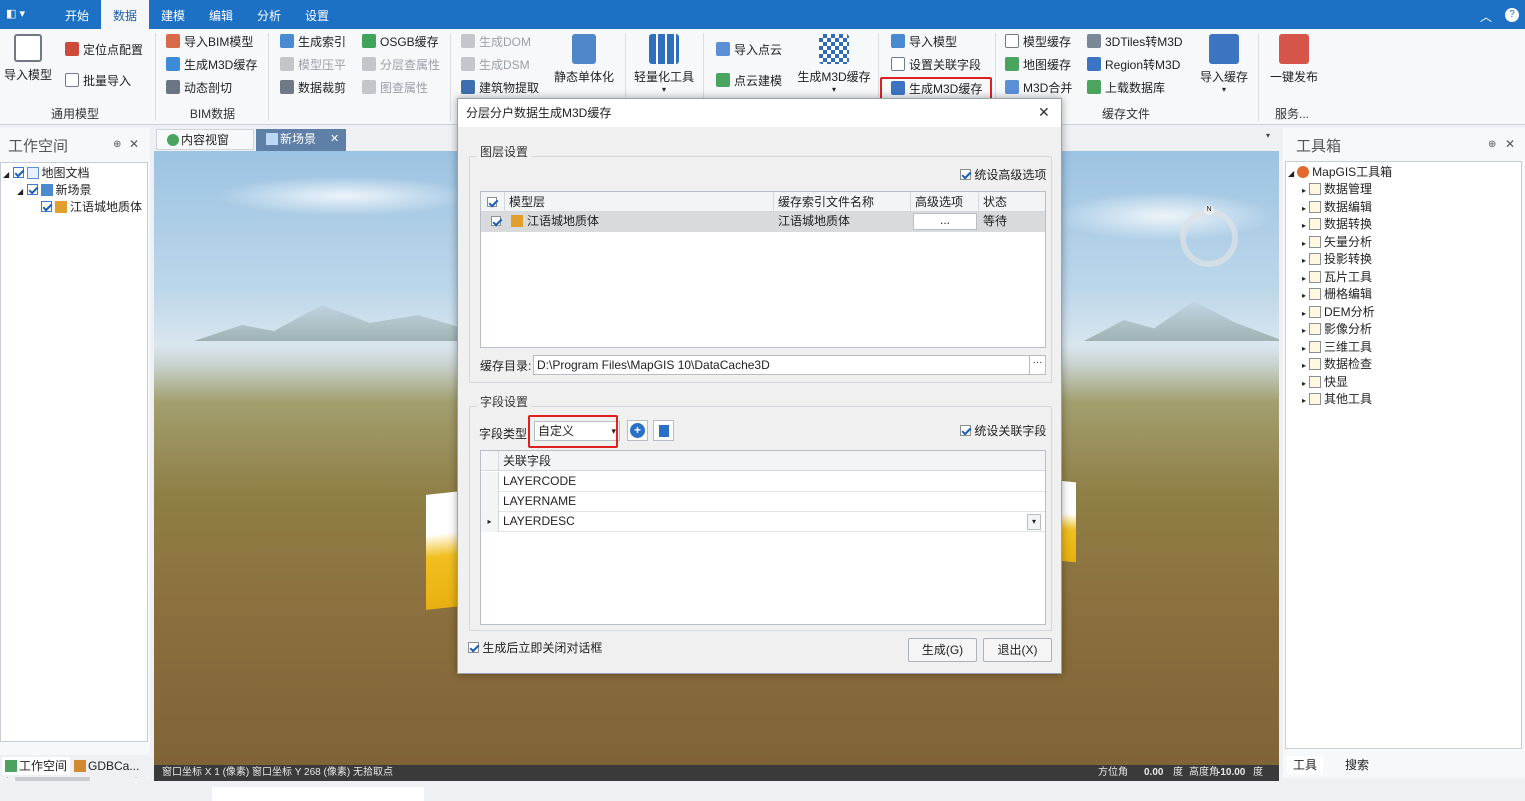 This screenshot has height=801, width=1525. Describe the element at coordinates (1486, 16) in the screenshot. I see `chevron-up-icon: ︿` at that location.